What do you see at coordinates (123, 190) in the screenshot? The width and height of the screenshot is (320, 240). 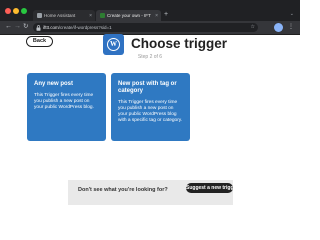 I see `suggest-trigger-text: Don't see what you're looking for?` at bounding box center [123, 190].